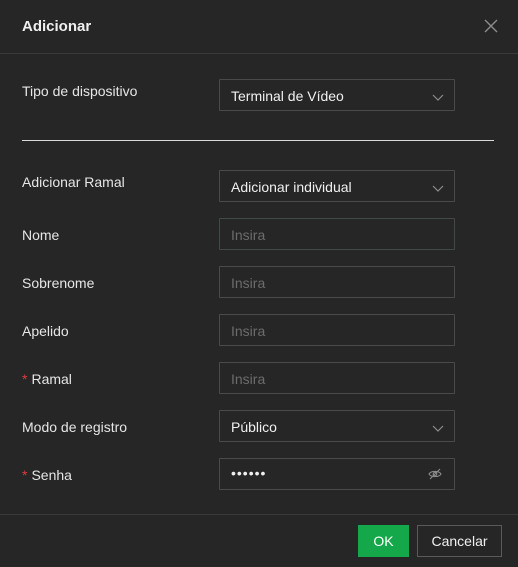 The width and height of the screenshot is (518, 567). Describe the element at coordinates (337, 234) in the screenshot. I see `first-name-input: Insira` at that location.